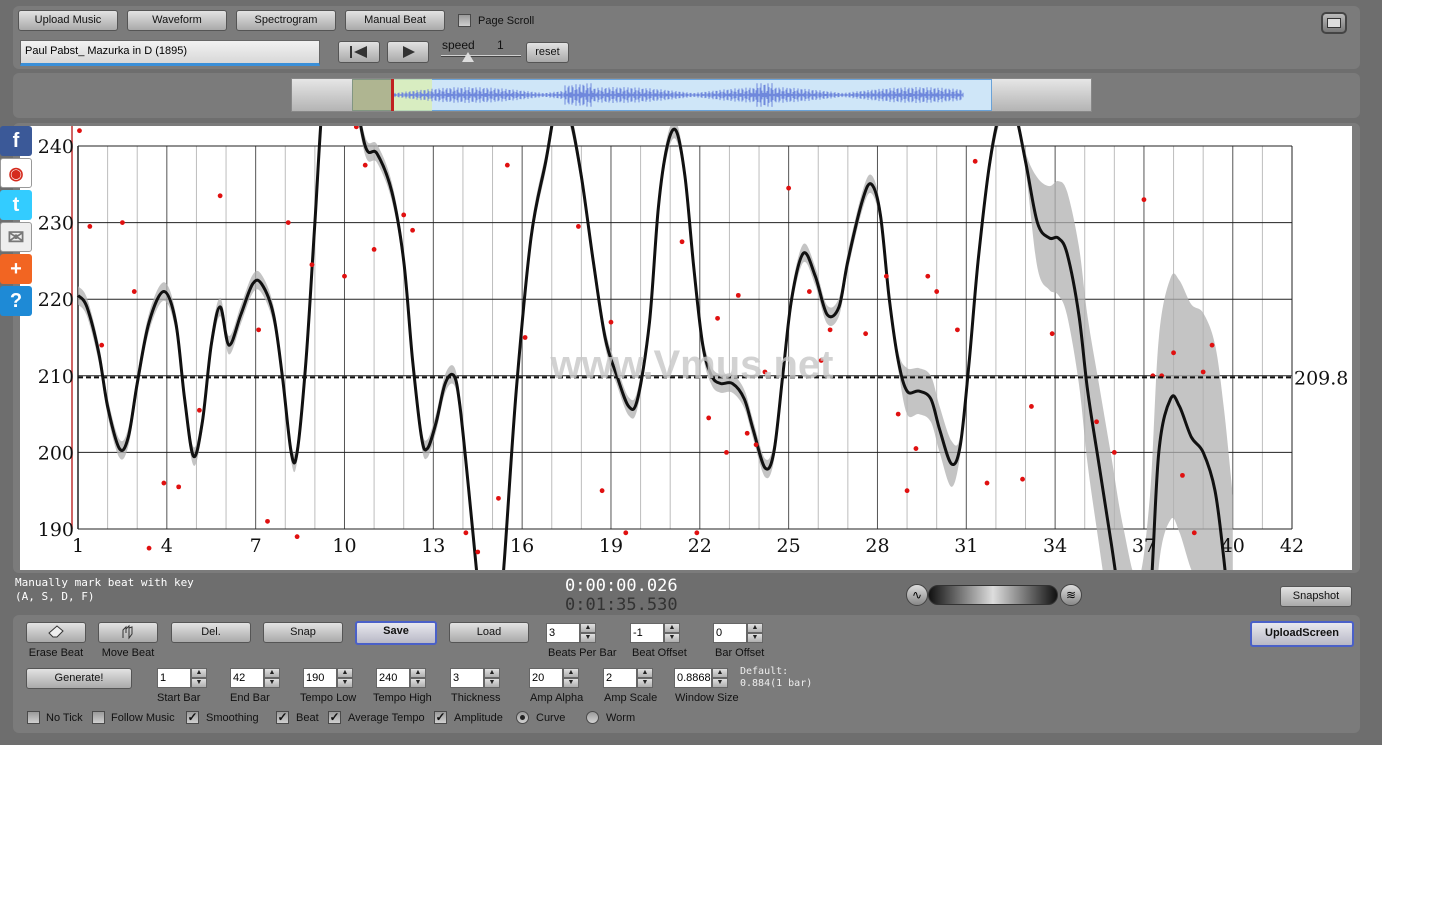 This screenshot has width=1440, height=900. Describe the element at coordinates (345, 683) in the screenshot. I see `tempo-low-down: ▼` at that location.